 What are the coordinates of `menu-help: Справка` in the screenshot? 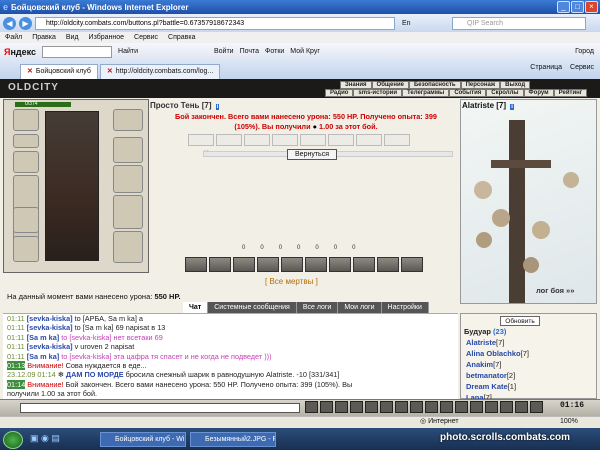 It's located at (181, 37).